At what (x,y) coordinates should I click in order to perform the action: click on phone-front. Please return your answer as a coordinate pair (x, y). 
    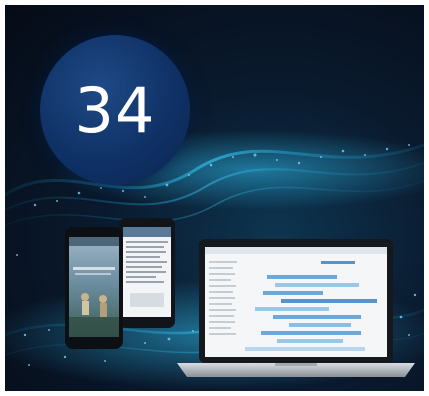
    Looking at the image, I should click on (94, 288).